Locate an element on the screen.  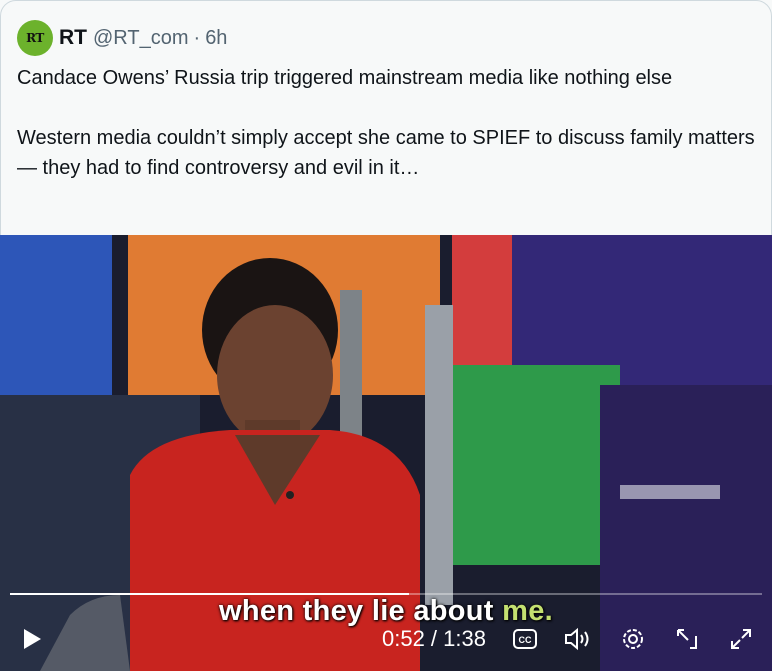
fullscreen-icon is located at coordinates (741, 639).